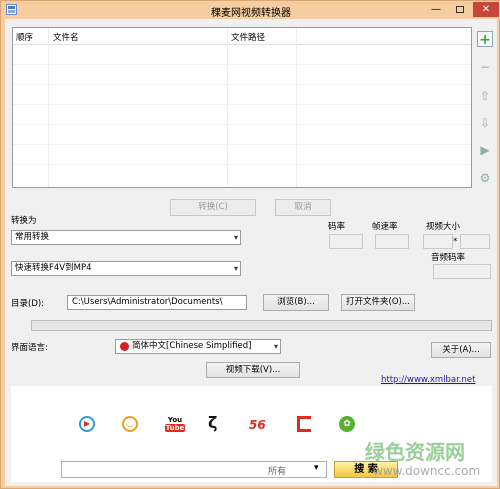 The image size is (500, 489). What do you see at coordinates (346, 241) in the screenshot?
I see `bitrate-field` at bounding box center [346, 241].